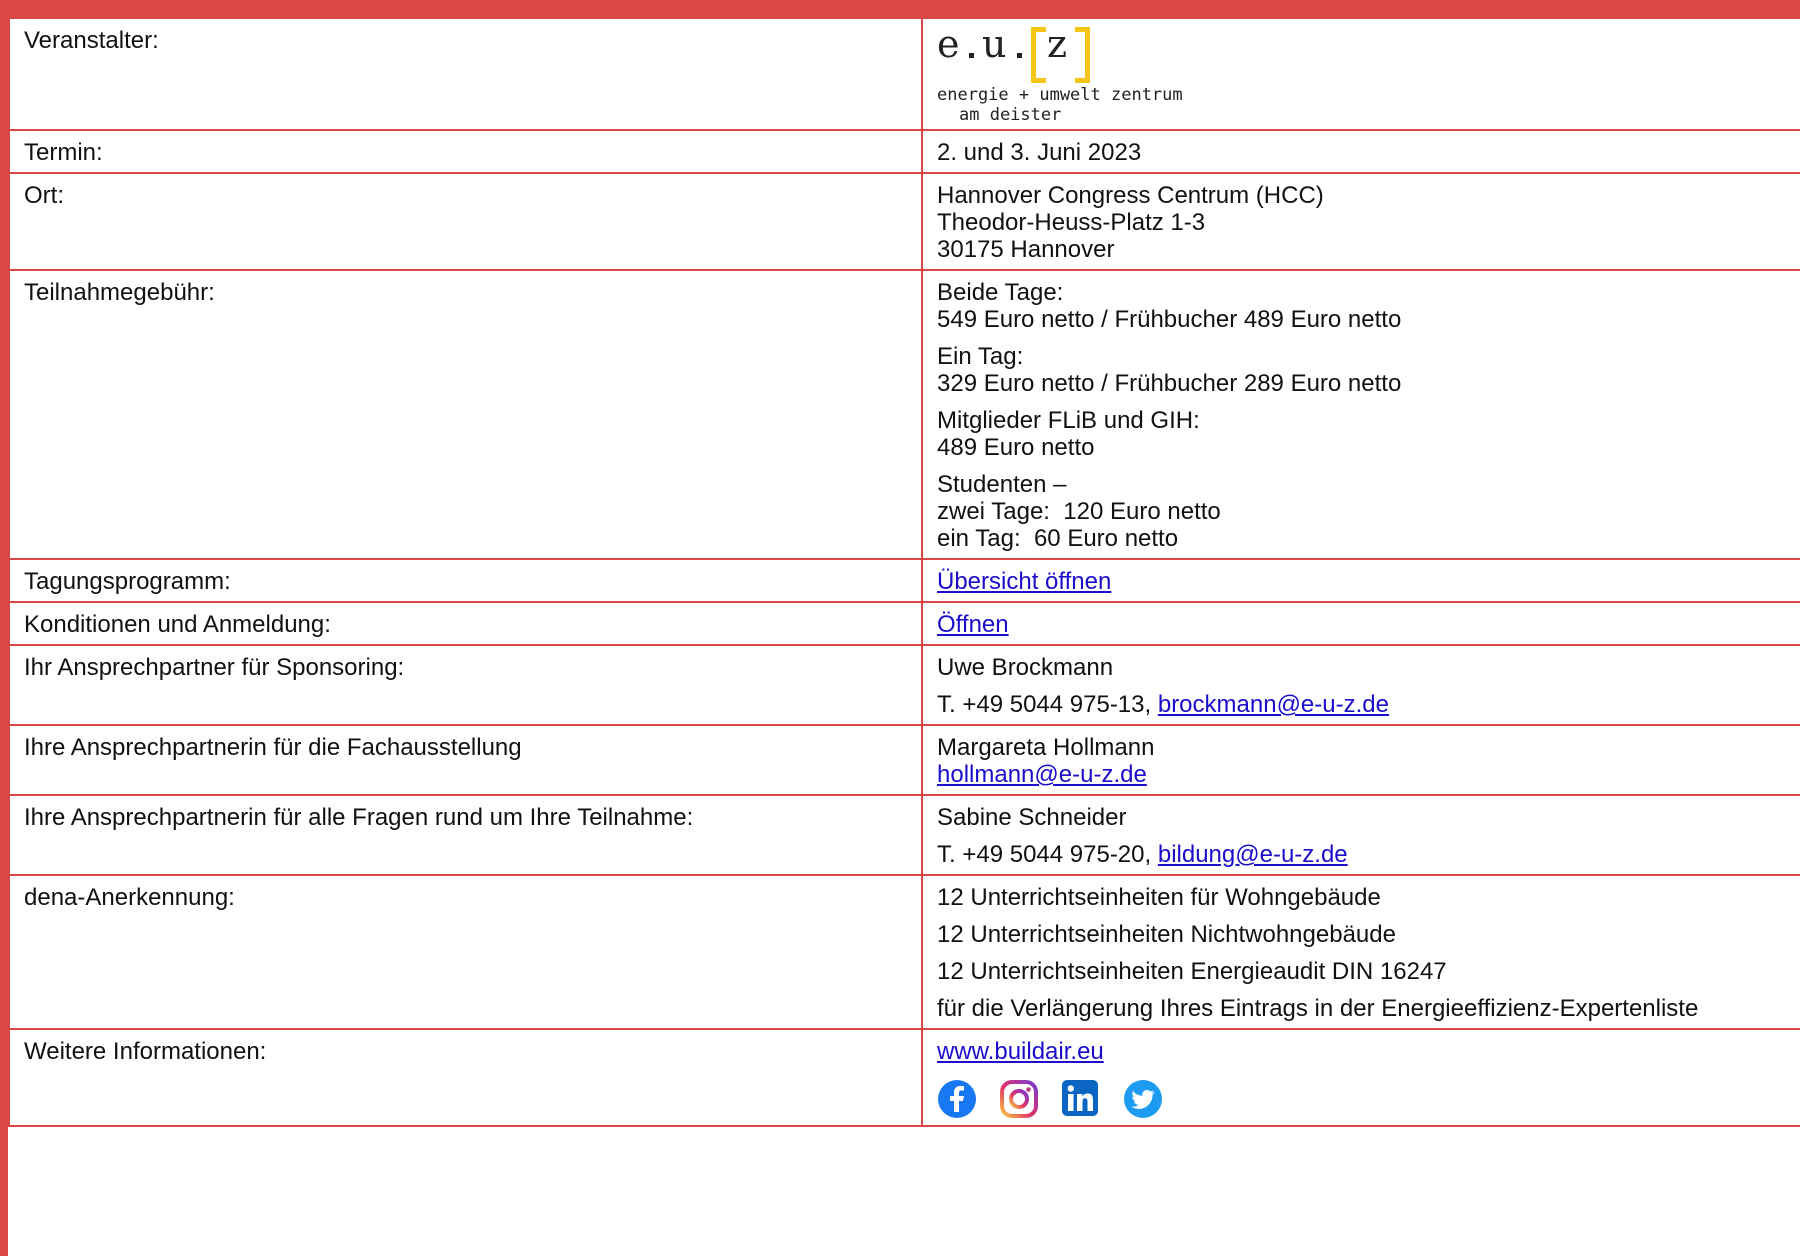  What do you see at coordinates (465, 221) in the screenshot?
I see `label-ort: Ort:` at bounding box center [465, 221].